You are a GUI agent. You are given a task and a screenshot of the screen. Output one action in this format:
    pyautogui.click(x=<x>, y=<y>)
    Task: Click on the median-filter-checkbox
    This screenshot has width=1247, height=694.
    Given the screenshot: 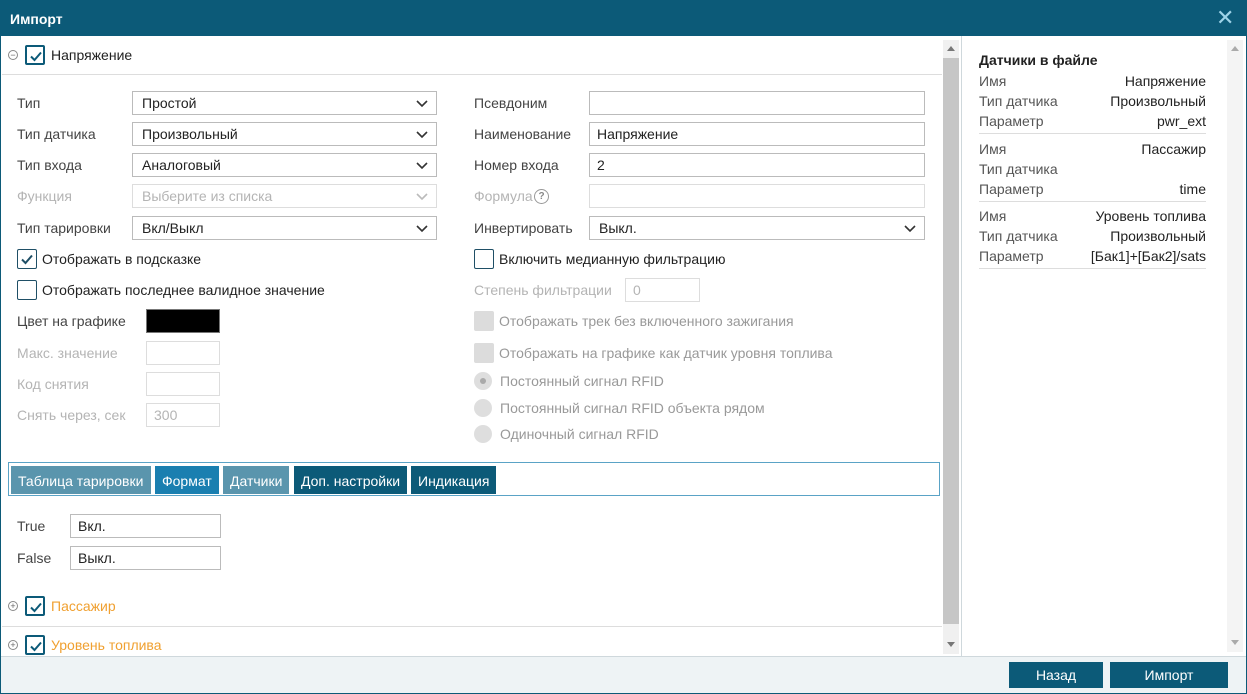 What is the action you would take?
    pyautogui.click(x=484, y=259)
    